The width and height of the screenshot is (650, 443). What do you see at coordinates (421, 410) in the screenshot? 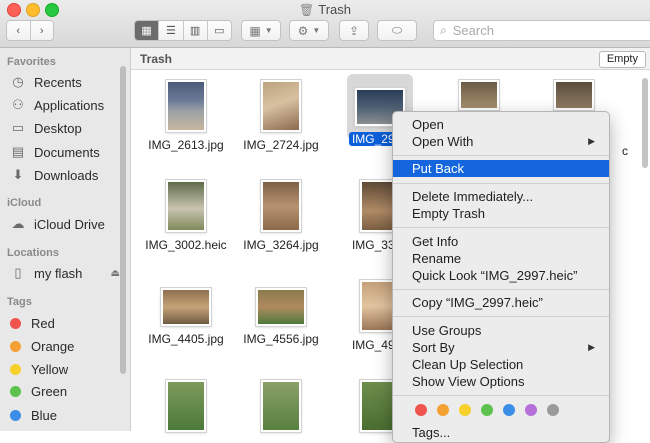
I see `red-tag-button` at bounding box center [421, 410].